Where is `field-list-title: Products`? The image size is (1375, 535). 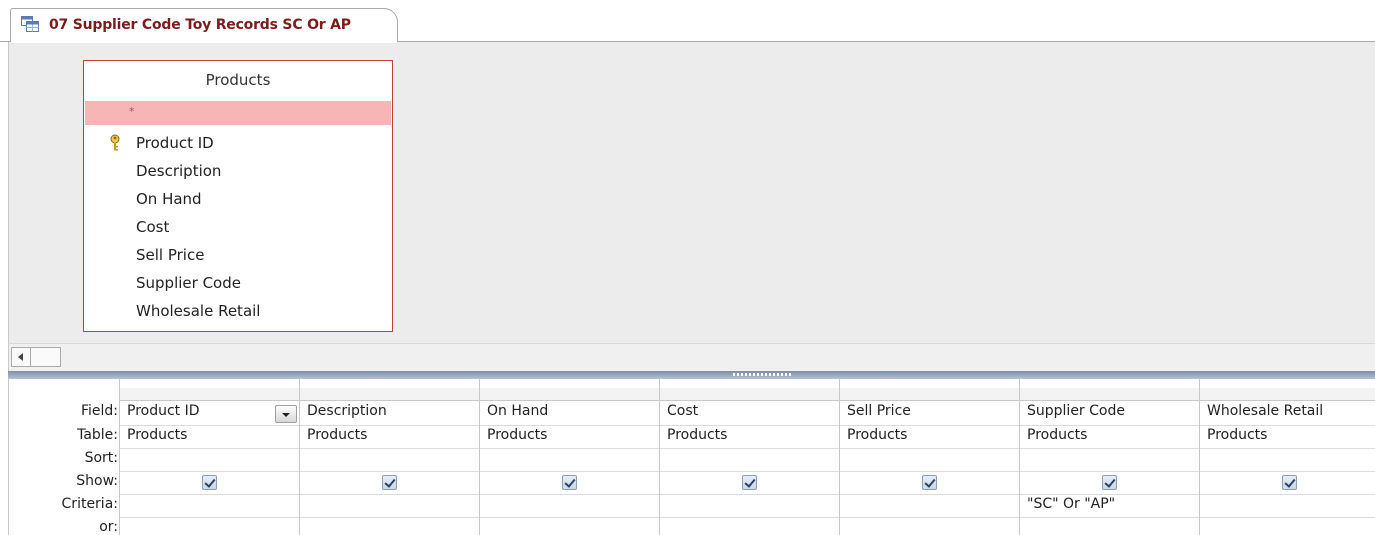 field-list-title: Products is located at coordinates (238, 80).